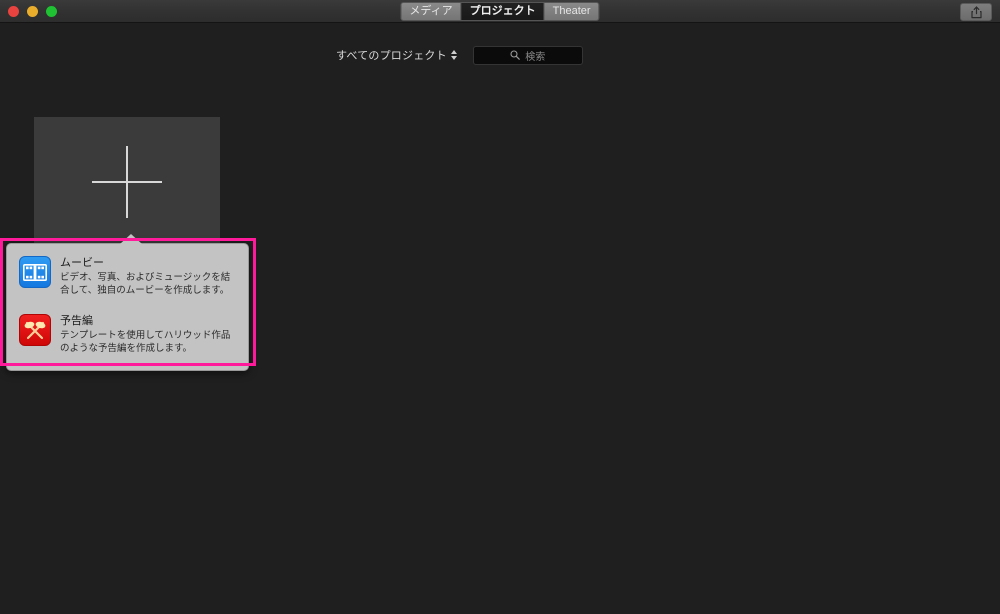 The width and height of the screenshot is (1000, 614). I want to click on chevron-up-icon, so click(453, 52).